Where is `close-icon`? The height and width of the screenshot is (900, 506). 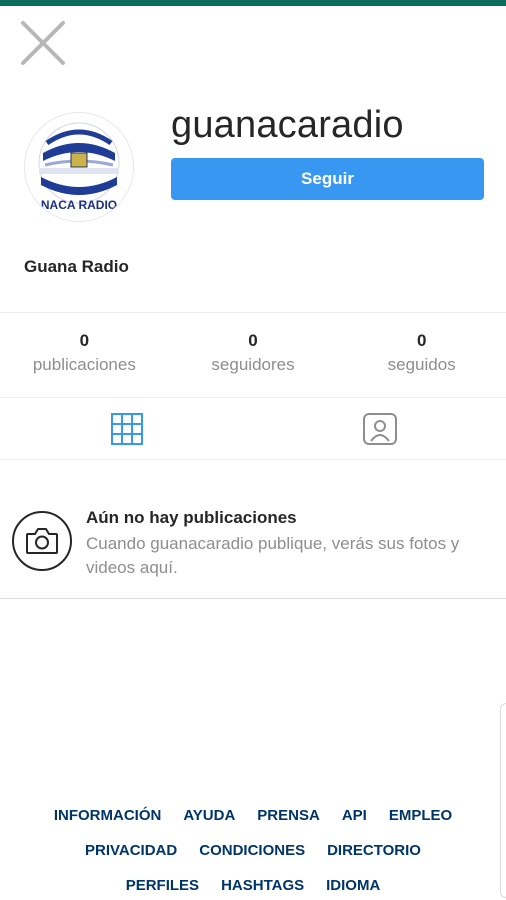
close-icon is located at coordinates (43, 43).